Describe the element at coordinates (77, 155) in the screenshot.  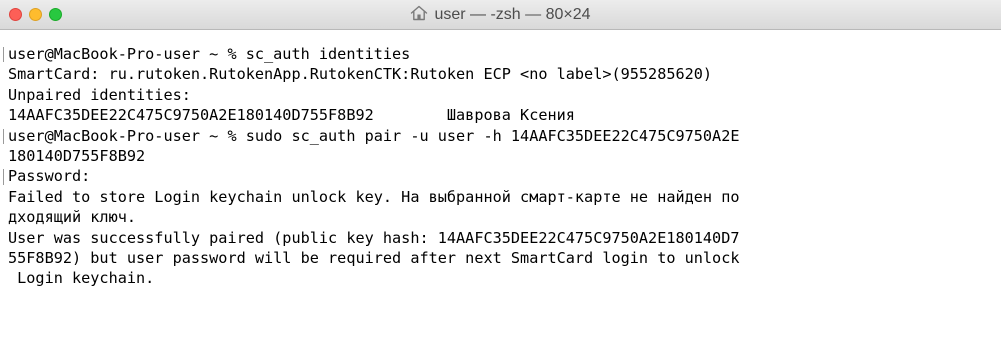
I see `terminal-line: 180140D755F8B92` at that location.